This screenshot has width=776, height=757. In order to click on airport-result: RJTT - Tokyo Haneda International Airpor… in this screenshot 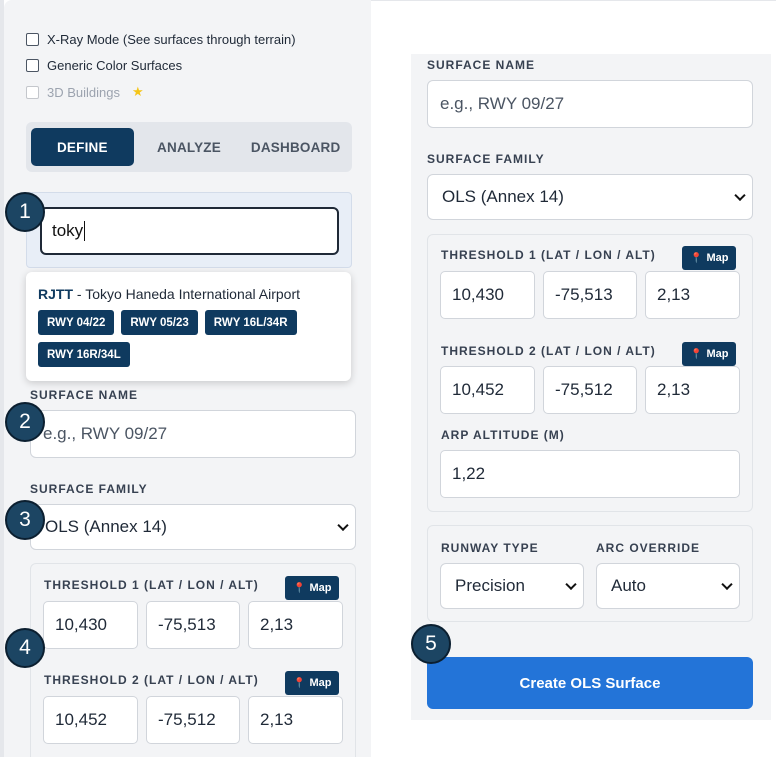, I will do `click(188, 294)`.